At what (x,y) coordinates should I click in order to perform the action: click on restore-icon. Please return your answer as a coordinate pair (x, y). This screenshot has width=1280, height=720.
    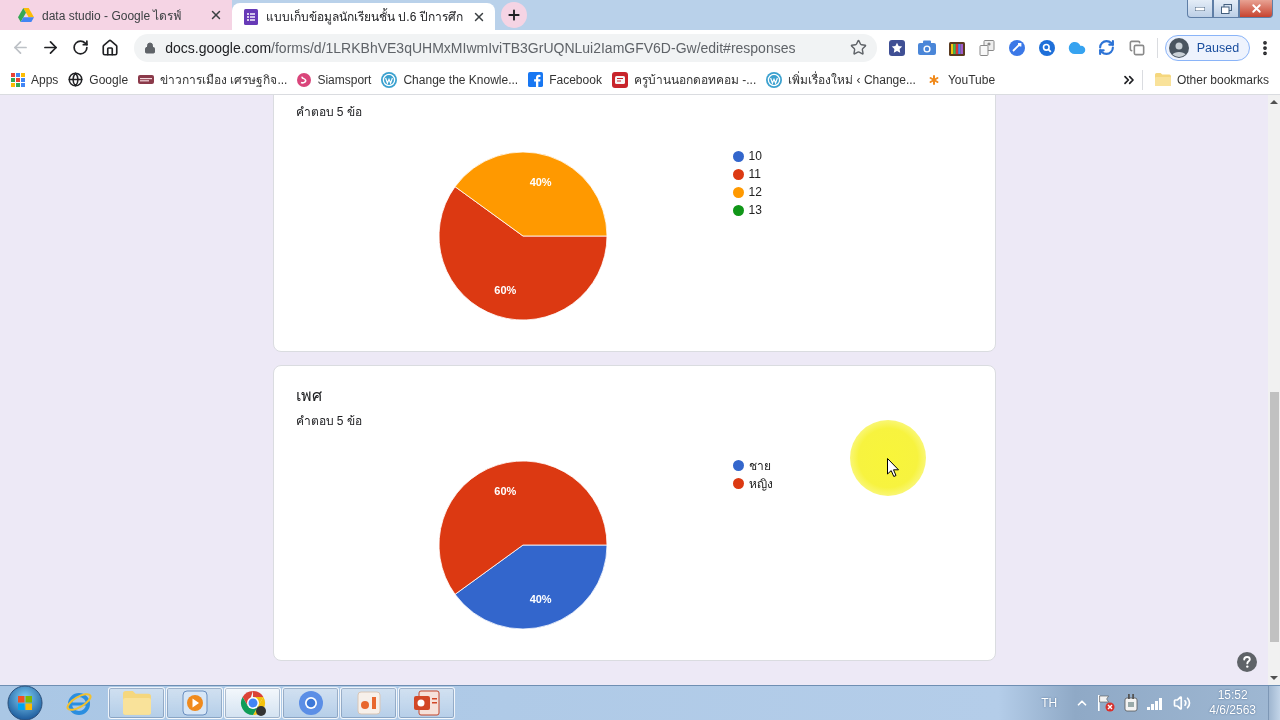
    Looking at the image, I should click on (1226, 8).